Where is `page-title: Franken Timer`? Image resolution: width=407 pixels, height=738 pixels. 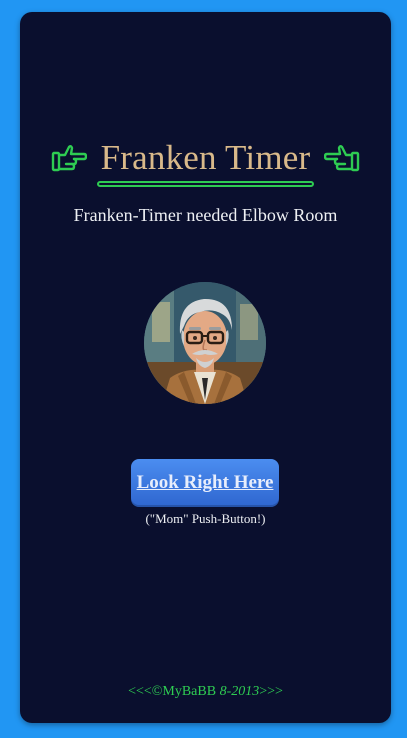 page-title: Franken Timer is located at coordinates (205, 157).